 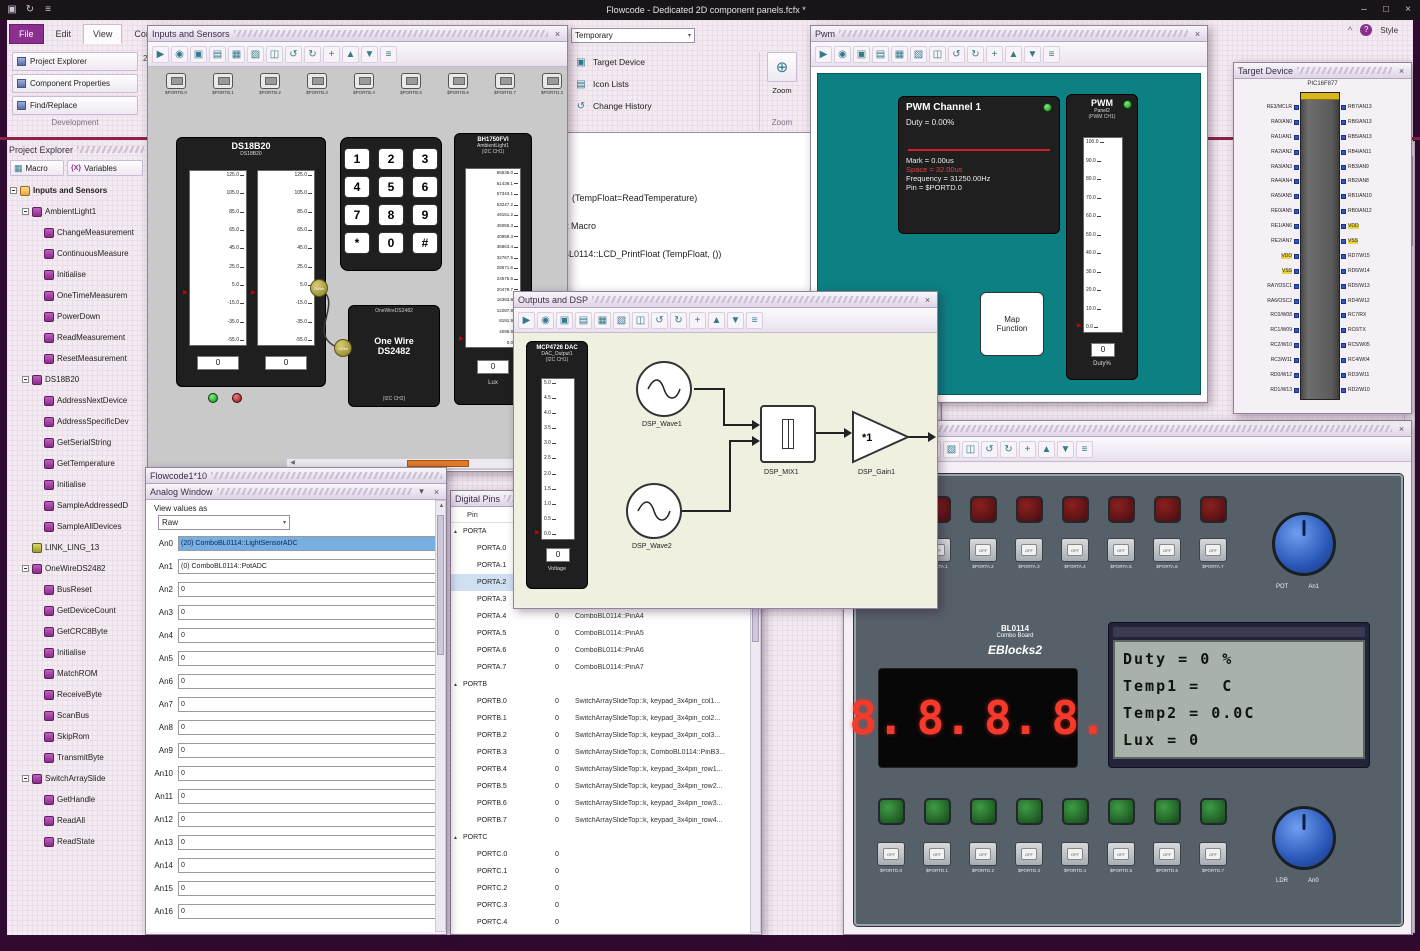 What do you see at coordinates (12, 10) in the screenshot?
I see `app-icon: ▣` at bounding box center [12, 10].